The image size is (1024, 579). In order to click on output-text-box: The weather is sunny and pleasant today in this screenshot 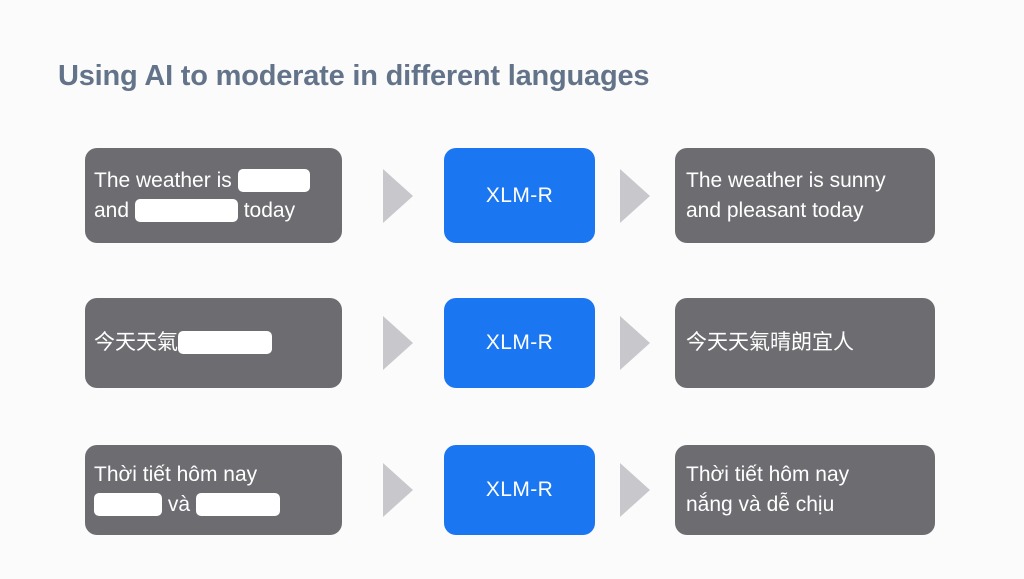, I will do `click(805, 195)`.